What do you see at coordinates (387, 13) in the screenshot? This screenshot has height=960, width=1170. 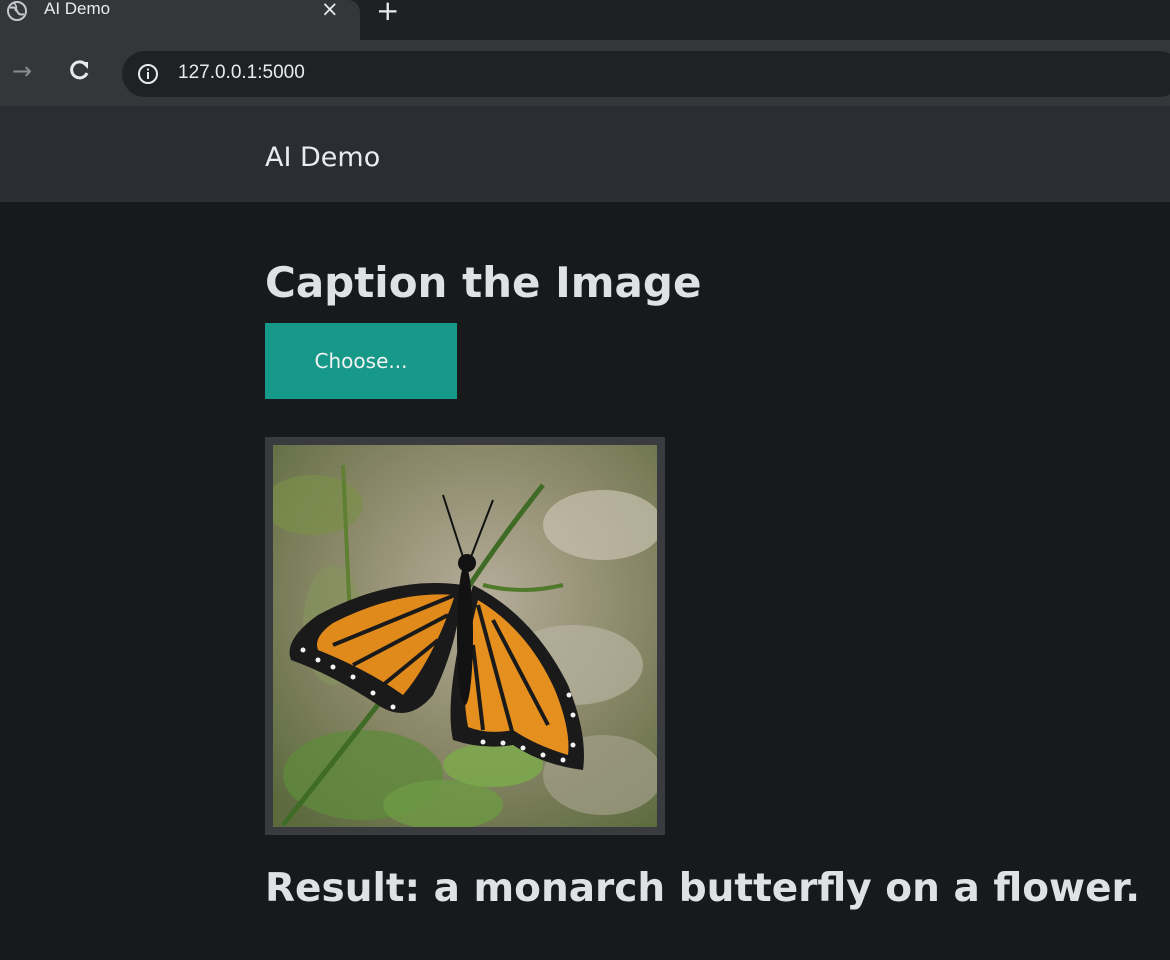 I see `new-tab-button: +` at bounding box center [387, 13].